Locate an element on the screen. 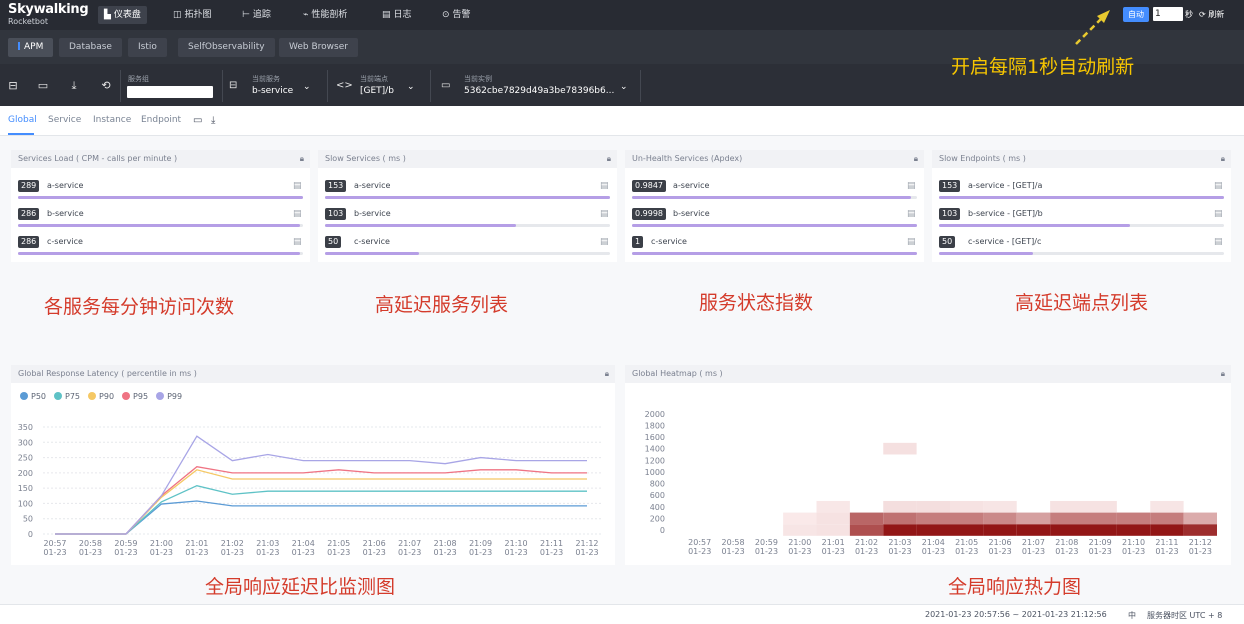  endpoint-selector: <> 当前端点 [GET]/b ⌄ is located at coordinates (377, 86).